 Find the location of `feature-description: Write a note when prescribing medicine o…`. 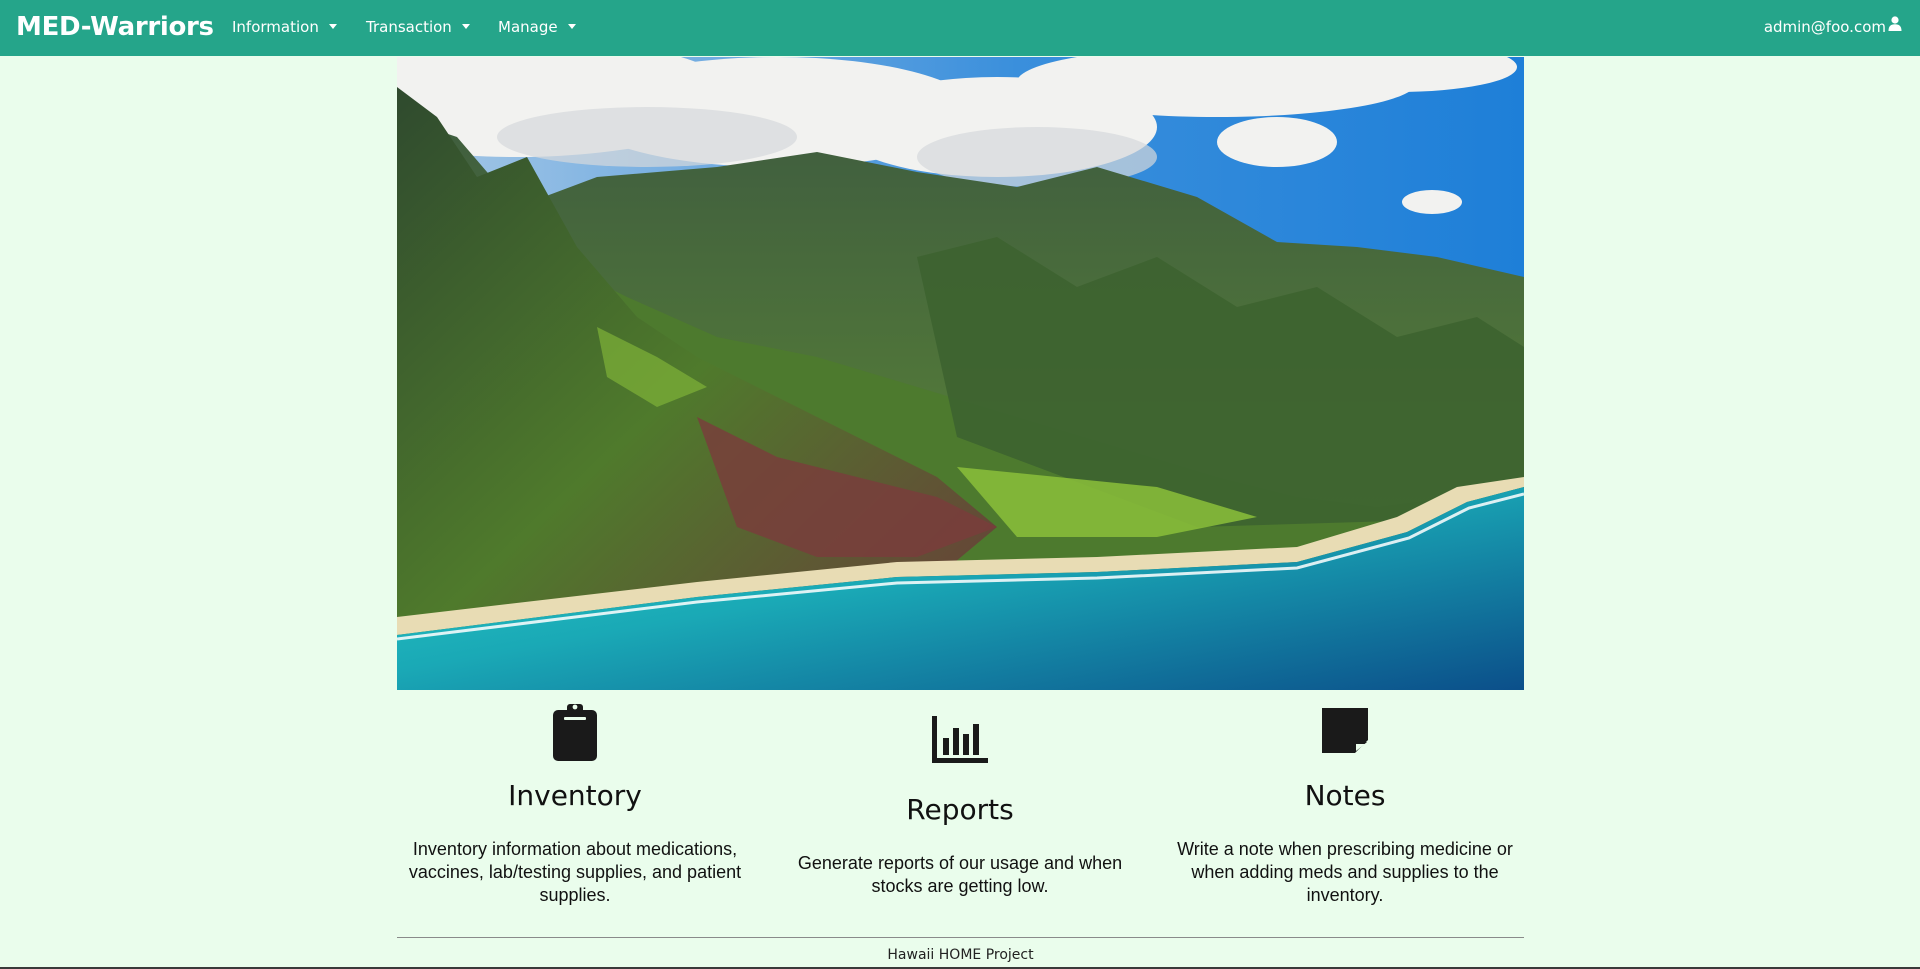

feature-description: Write a note when prescribing medicine o… is located at coordinates (1345, 872).